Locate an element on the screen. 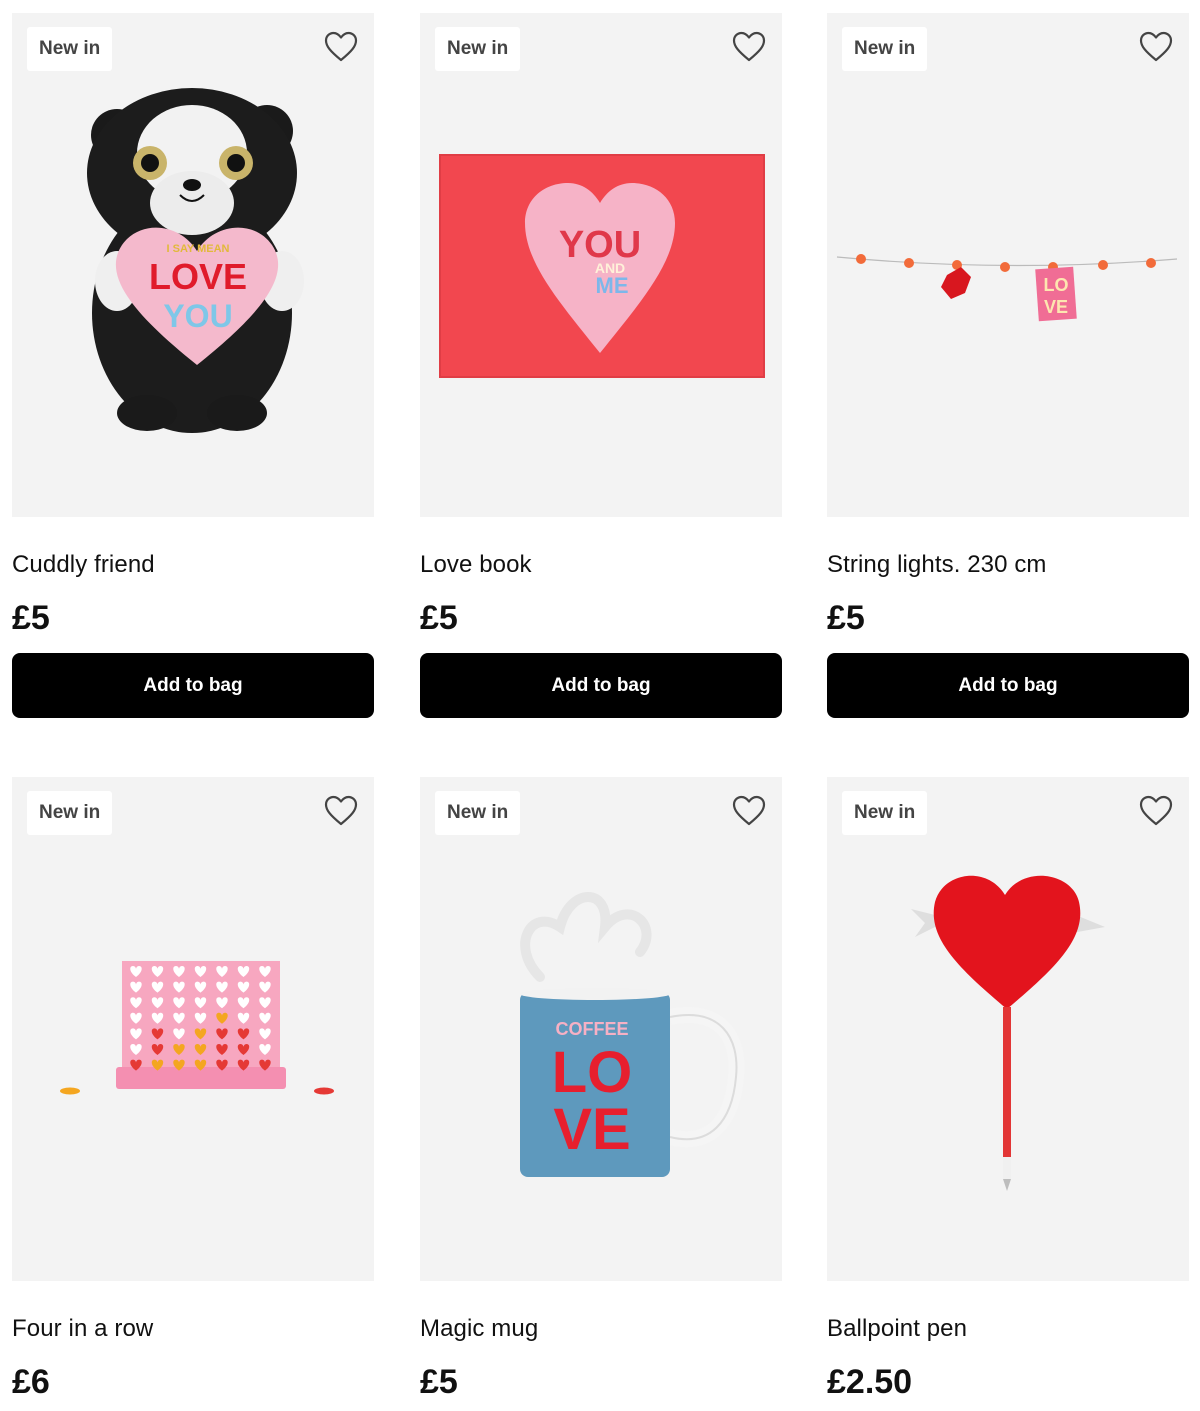 The image size is (1200, 1411). product-image: LO VE New in is located at coordinates (1008, 265).